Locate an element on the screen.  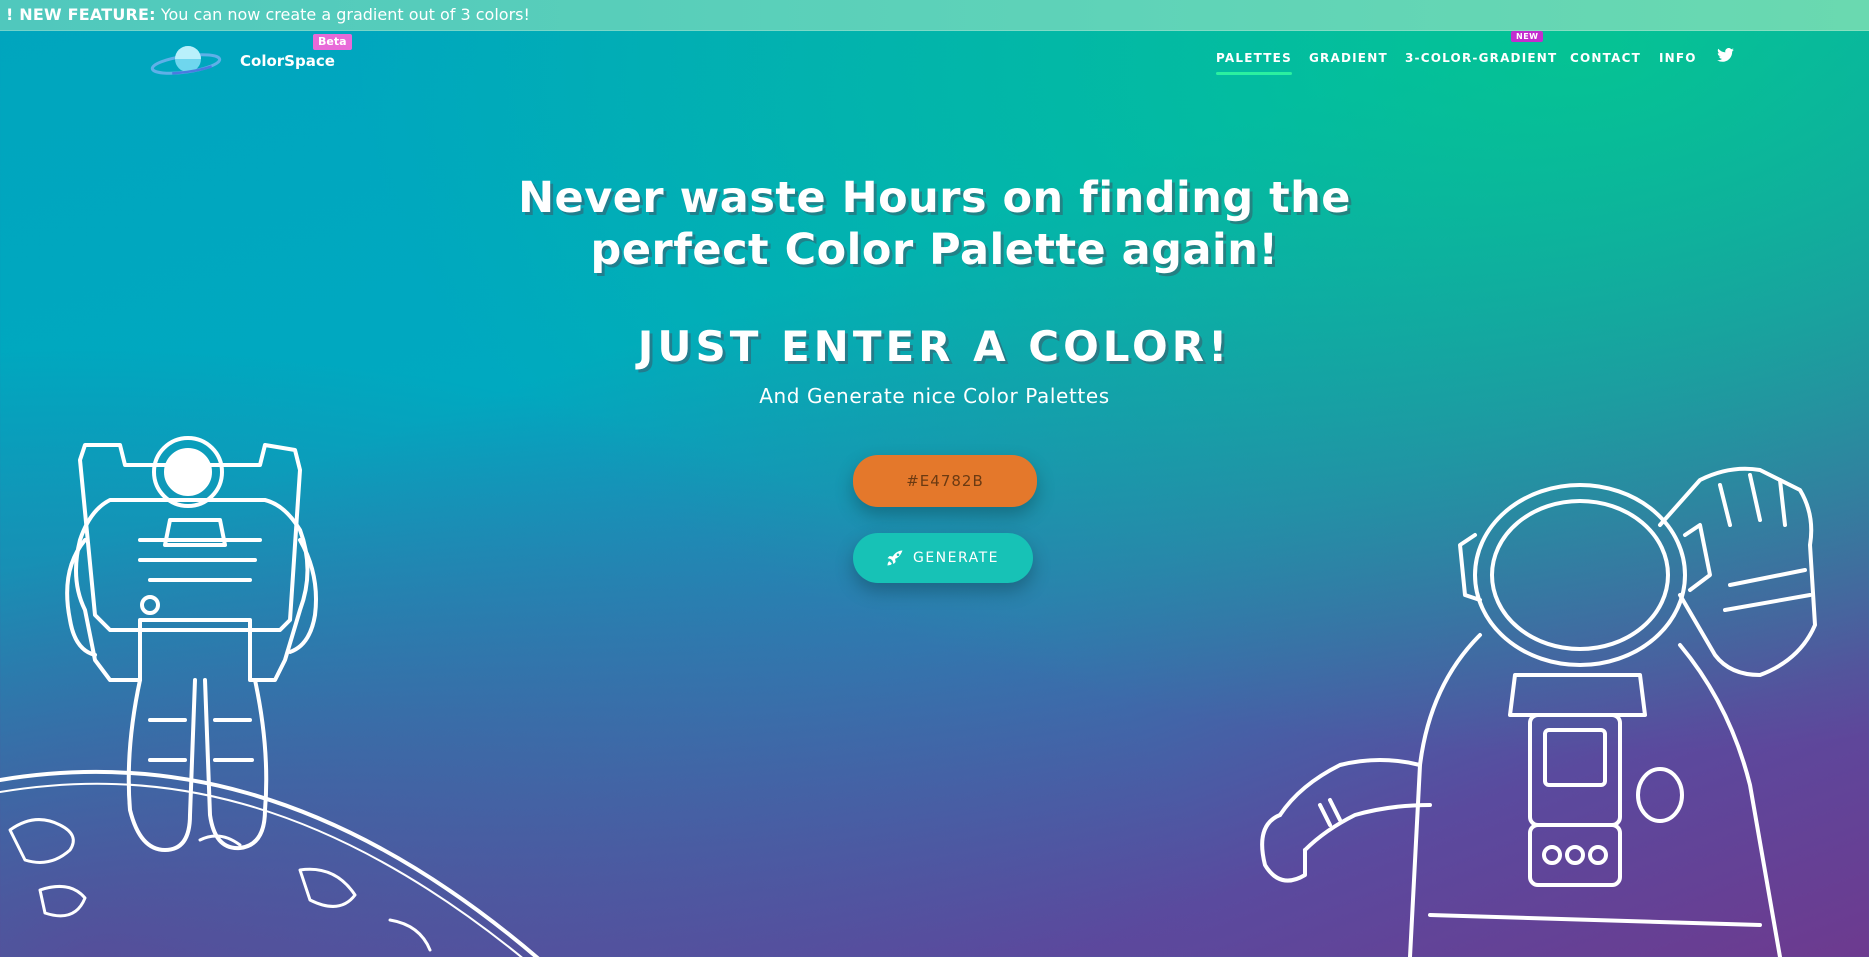
nav-palettes: PALETTES is located at coordinates (1254, 63).